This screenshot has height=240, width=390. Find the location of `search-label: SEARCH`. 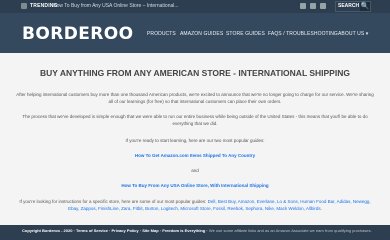

search-label: SEARCH is located at coordinates (349, 6).